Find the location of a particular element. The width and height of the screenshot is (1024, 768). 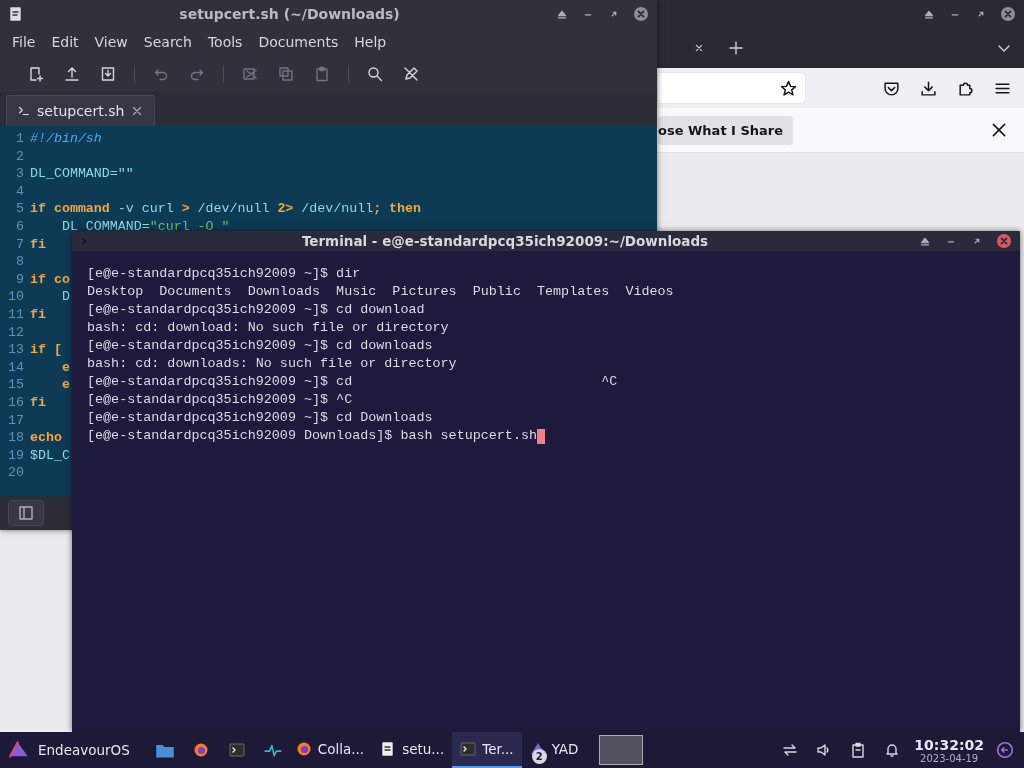

terminal-file-icon is located at coordinates (24, 111).